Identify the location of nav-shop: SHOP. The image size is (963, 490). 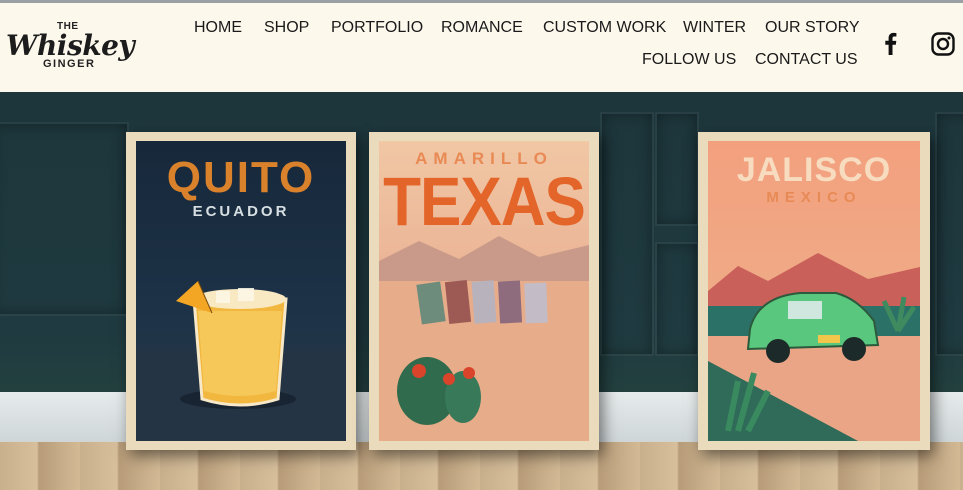
(286, 28).